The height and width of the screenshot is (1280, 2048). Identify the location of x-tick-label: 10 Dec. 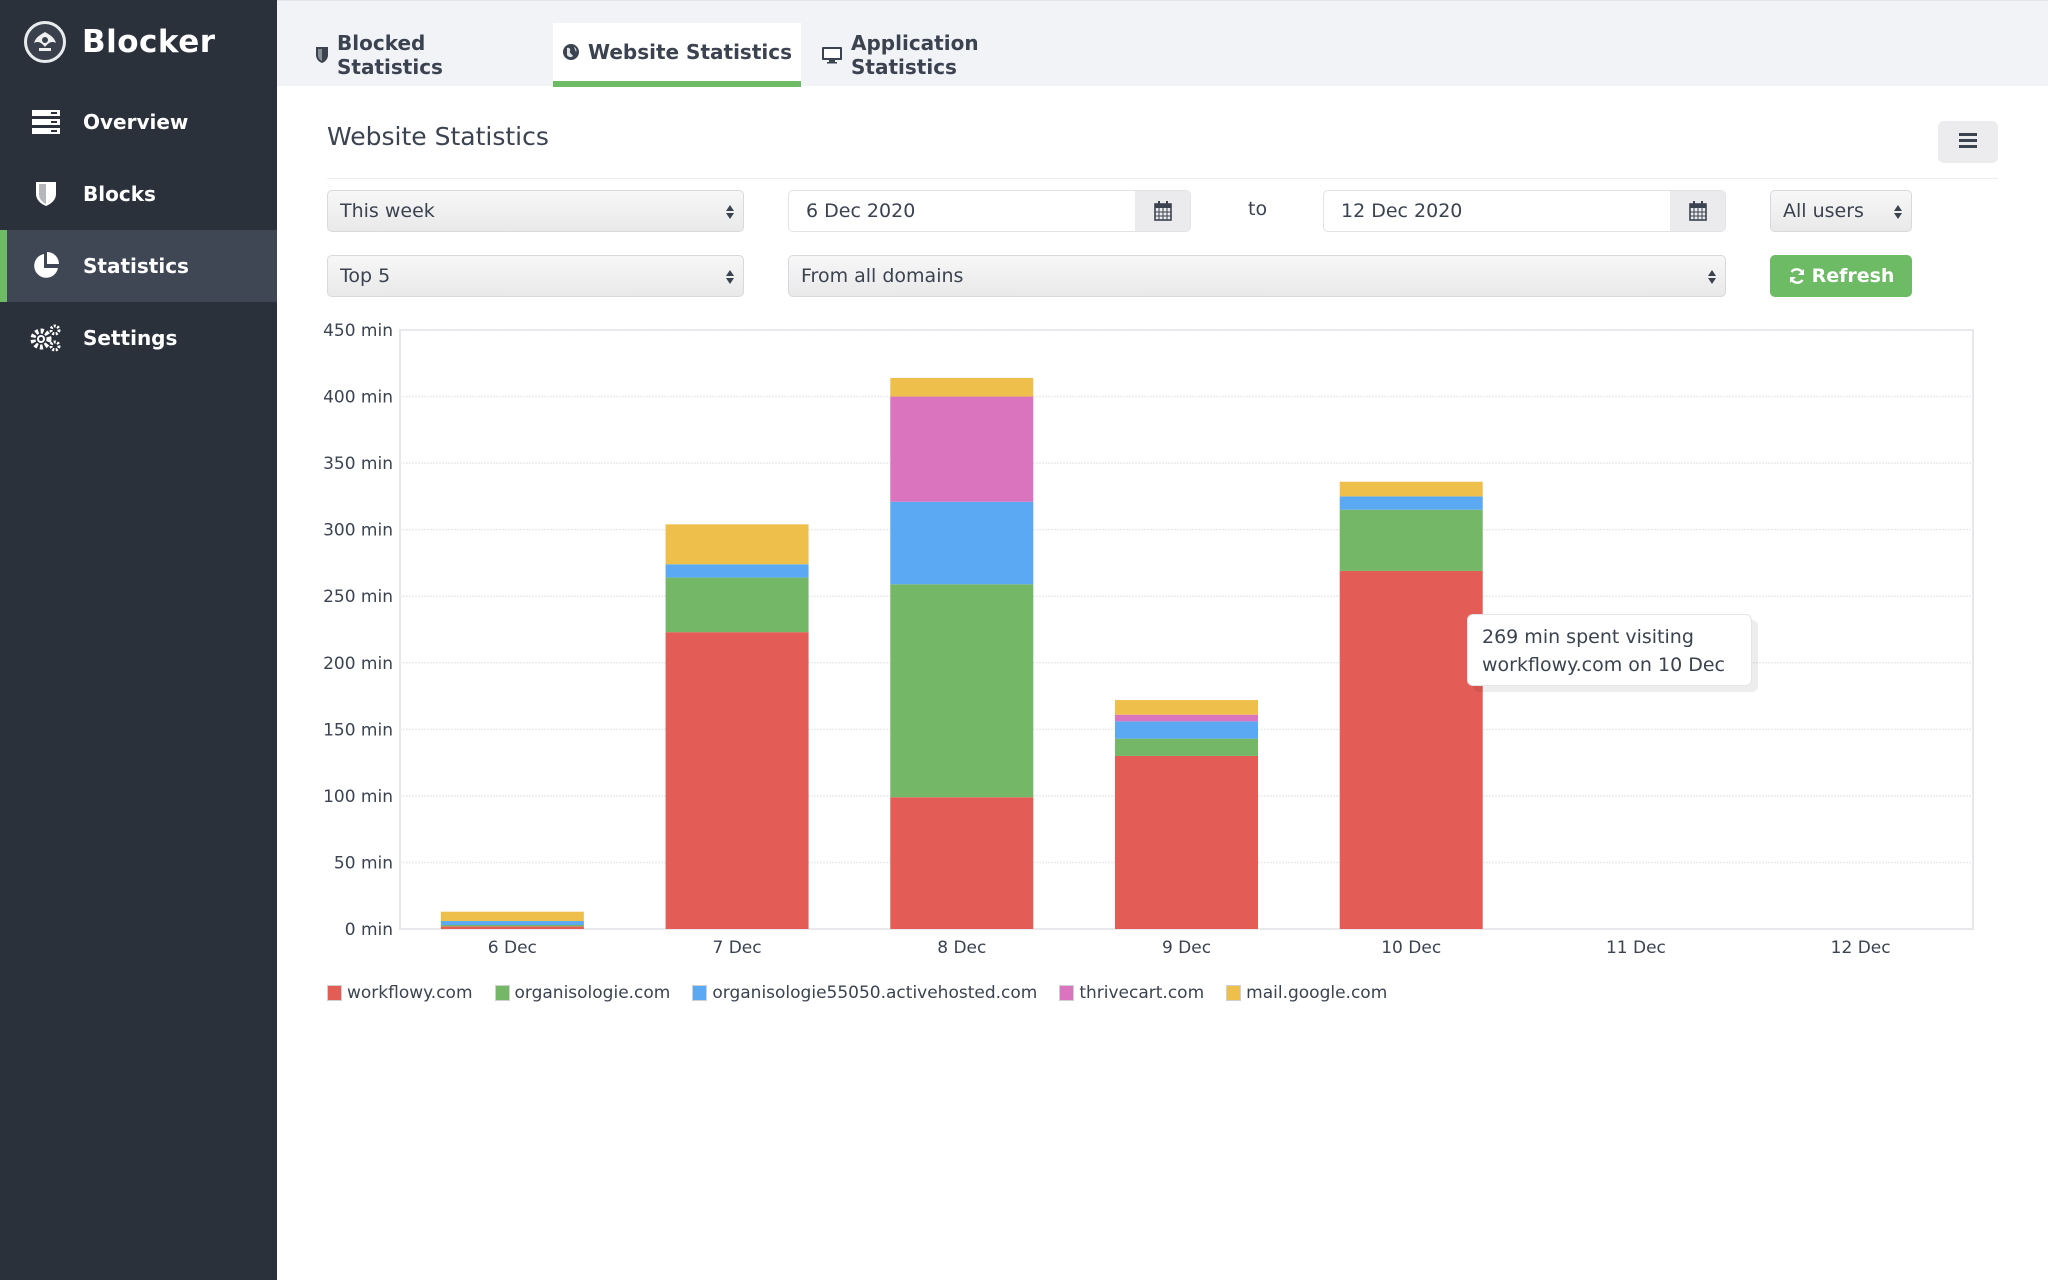
(1411, 948).